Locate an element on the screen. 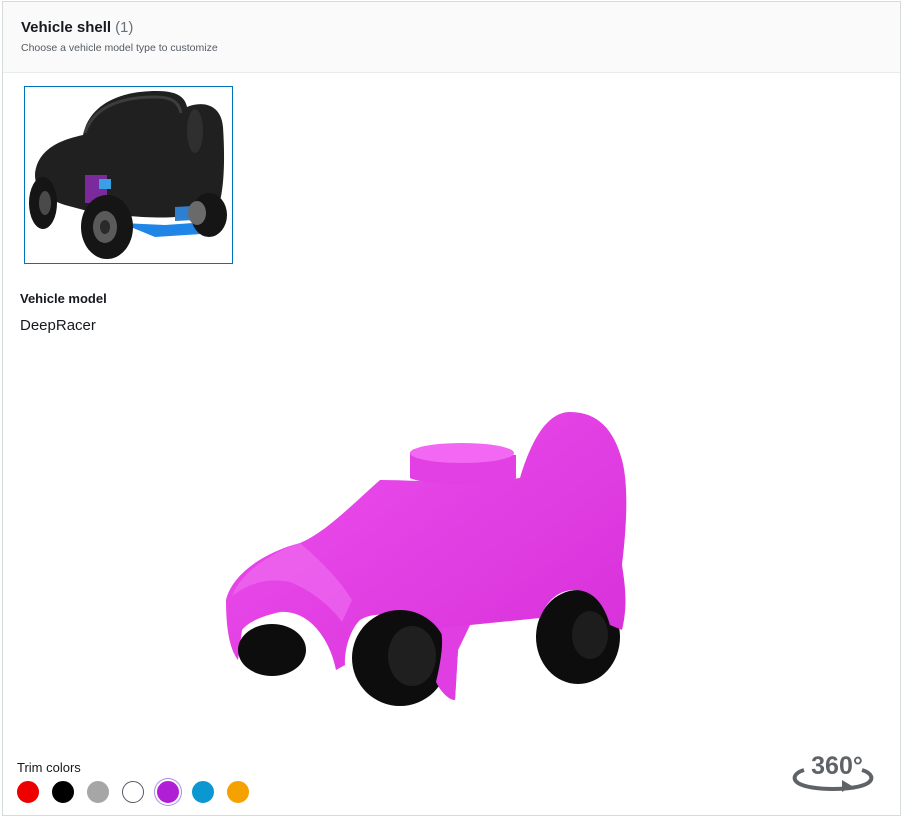  vehicle-model-label: Vehicle model is located at coordinates (63, 298).